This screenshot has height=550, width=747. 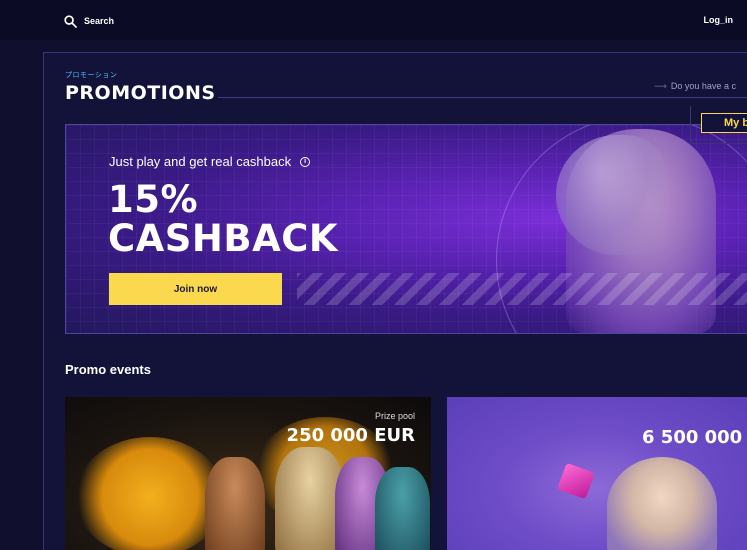 What do you see at coordinates (482, 97) in the screenshot?
I see `title-divider` at bounding box center [482, 97].